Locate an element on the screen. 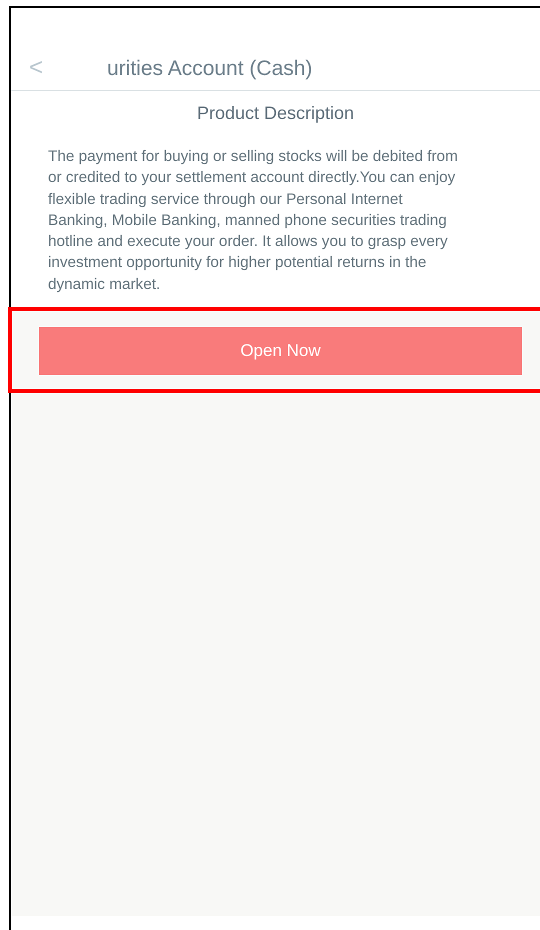  description-text: The payment for buying or selling stocks will be debited from or credited to your settlement account directly.You can enjoy flexible trading service through our Personal Internet Banking, Mobile Banking, manned phone securities trading hotline and execute your order. It allows you to grasp every investment opportunity for higher potential returns in the dynamic market. is located at coordinates (253, 221).